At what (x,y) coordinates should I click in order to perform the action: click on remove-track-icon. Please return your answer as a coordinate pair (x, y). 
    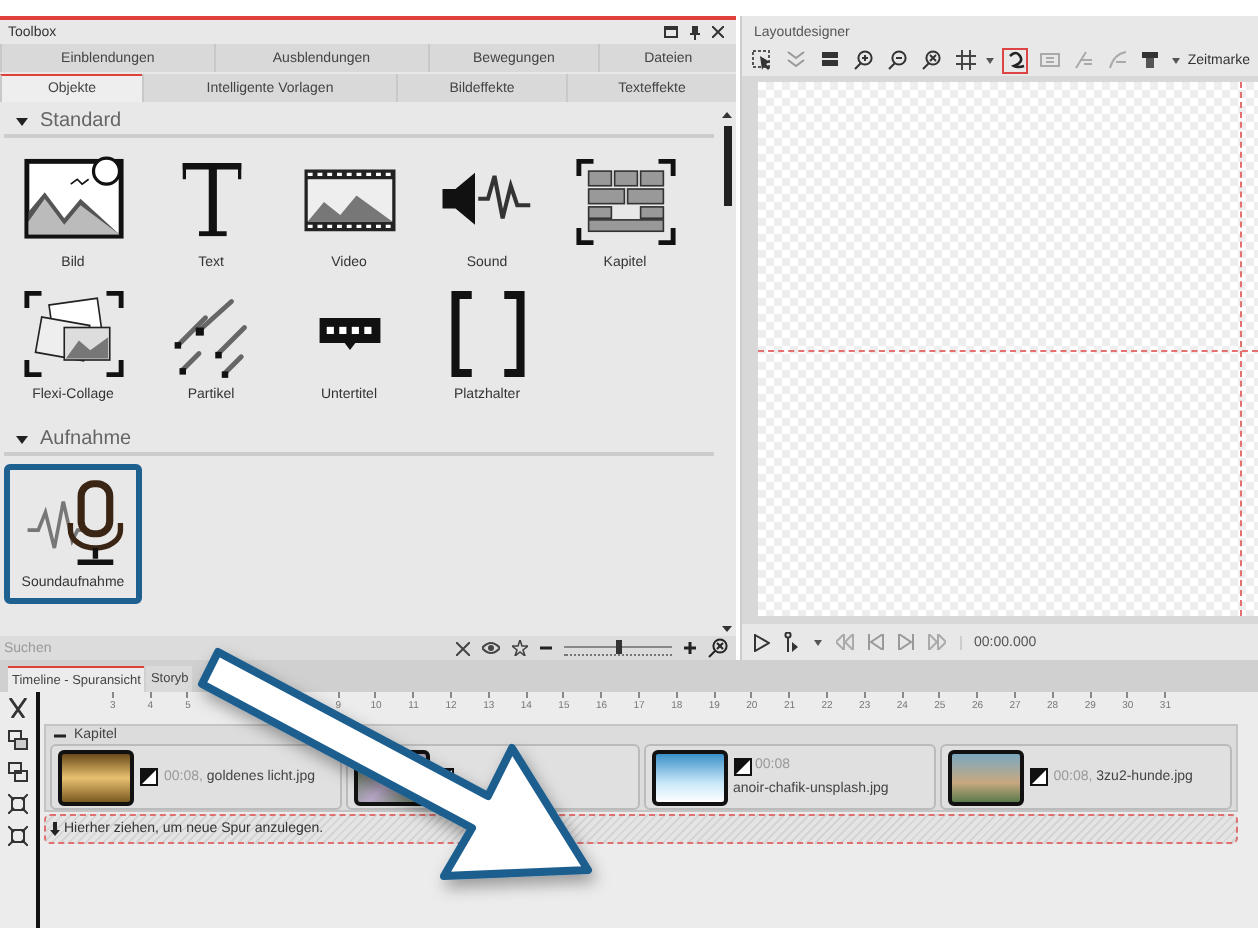
    Looking at the image, I should click on (18, 772).